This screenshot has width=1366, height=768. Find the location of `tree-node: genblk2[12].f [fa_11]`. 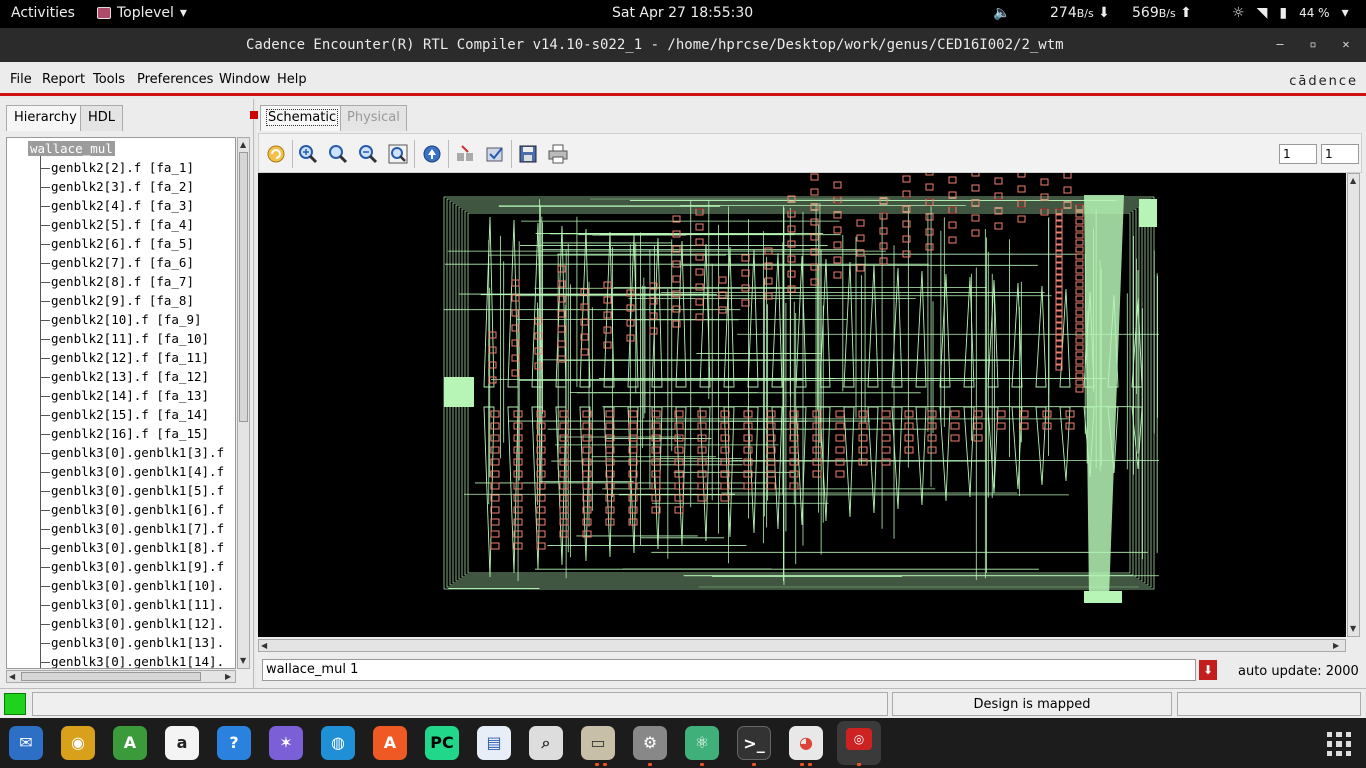

tree-node: genblk2[12].f [fa_11] is located at coordinates (124, 357).